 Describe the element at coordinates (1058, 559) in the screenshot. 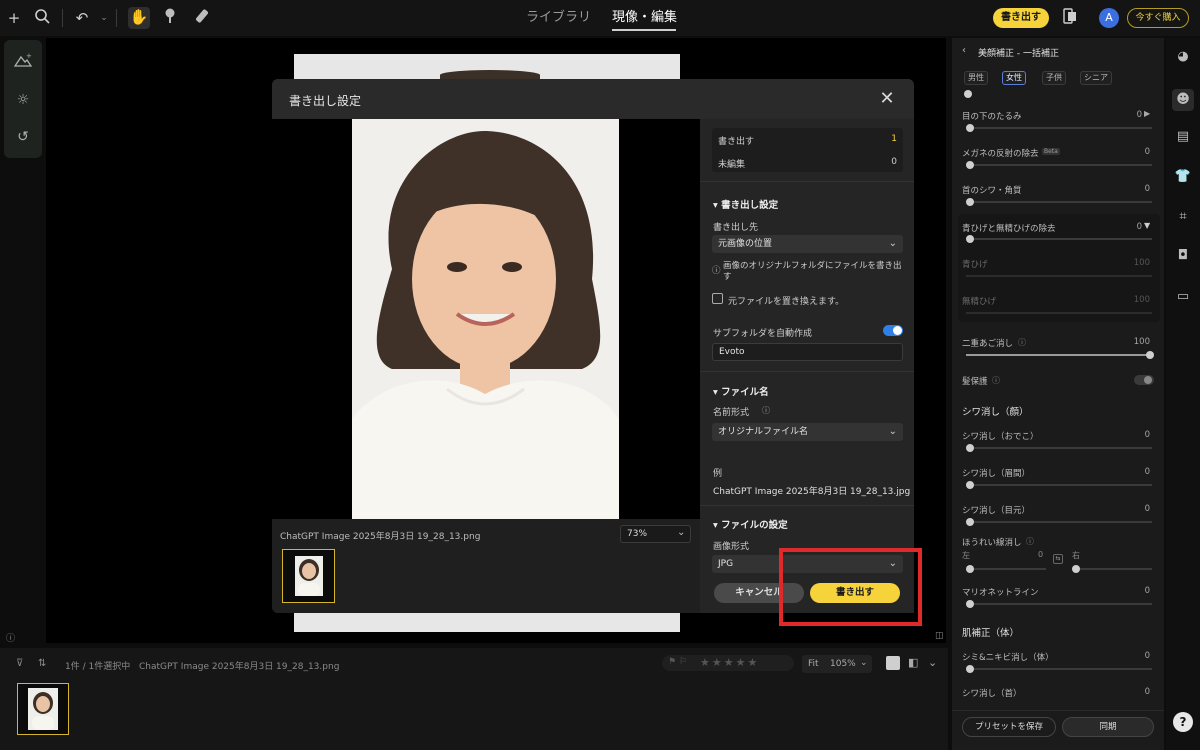

I see `link-icon: ⇆` at that location.